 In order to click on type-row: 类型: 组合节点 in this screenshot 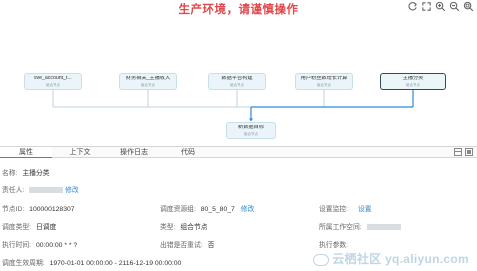, I will do `click(184, 226)`.